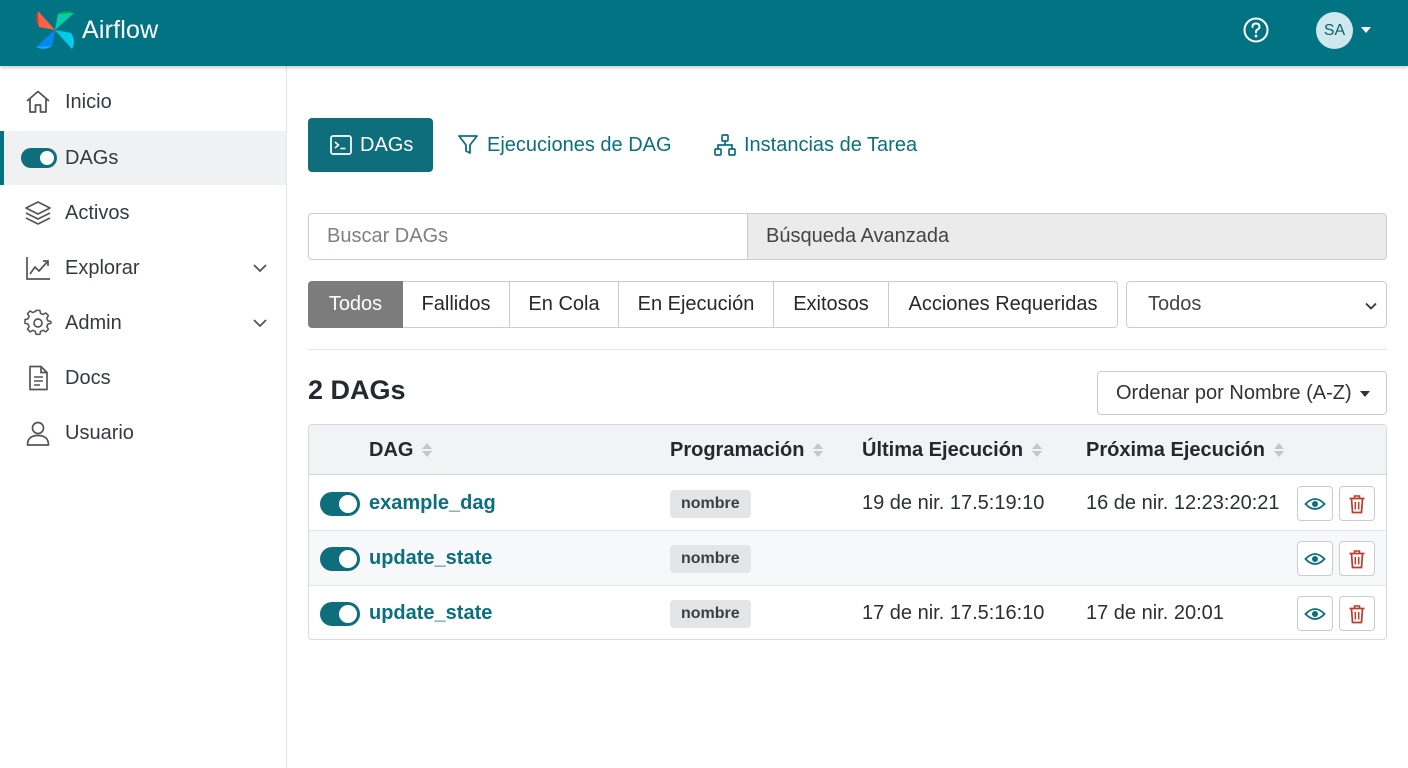 This screenshot has width=1408, height=768. I want to click on airflow-logo-icon, so click(55, 30).